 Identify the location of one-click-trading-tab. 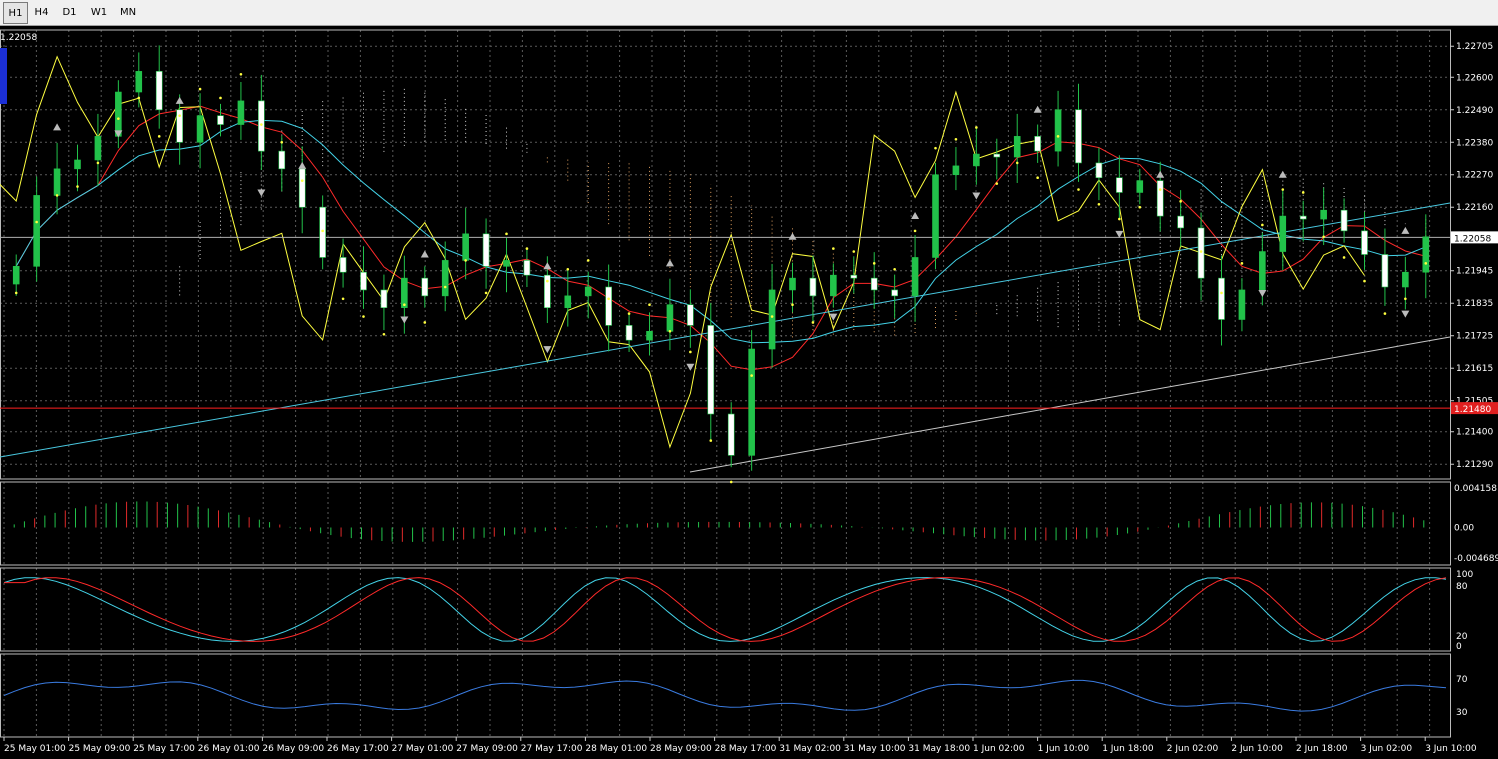
(3, 76).